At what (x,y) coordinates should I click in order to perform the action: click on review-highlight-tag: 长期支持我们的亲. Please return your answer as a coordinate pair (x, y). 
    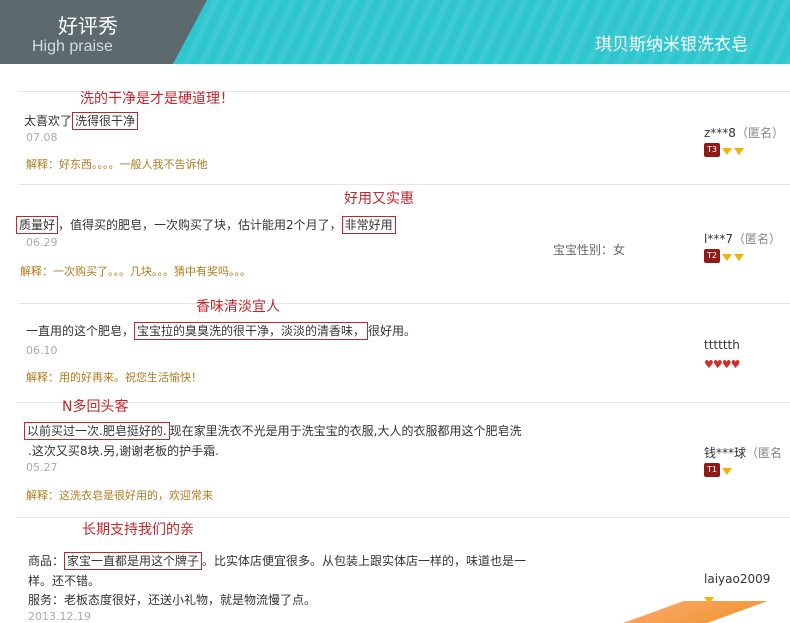
    Looking at the image, I should click on (138, 530).